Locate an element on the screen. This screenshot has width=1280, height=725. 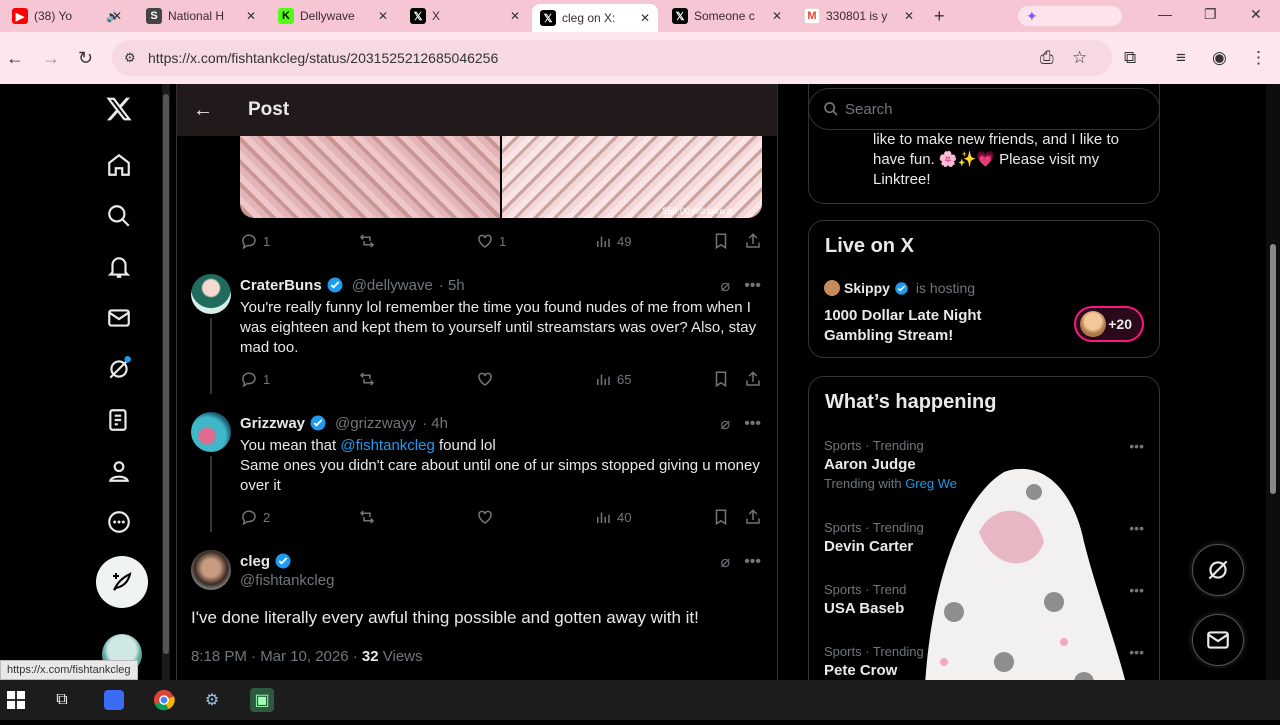
left-scrollbar is located at coordinates (166, 382).